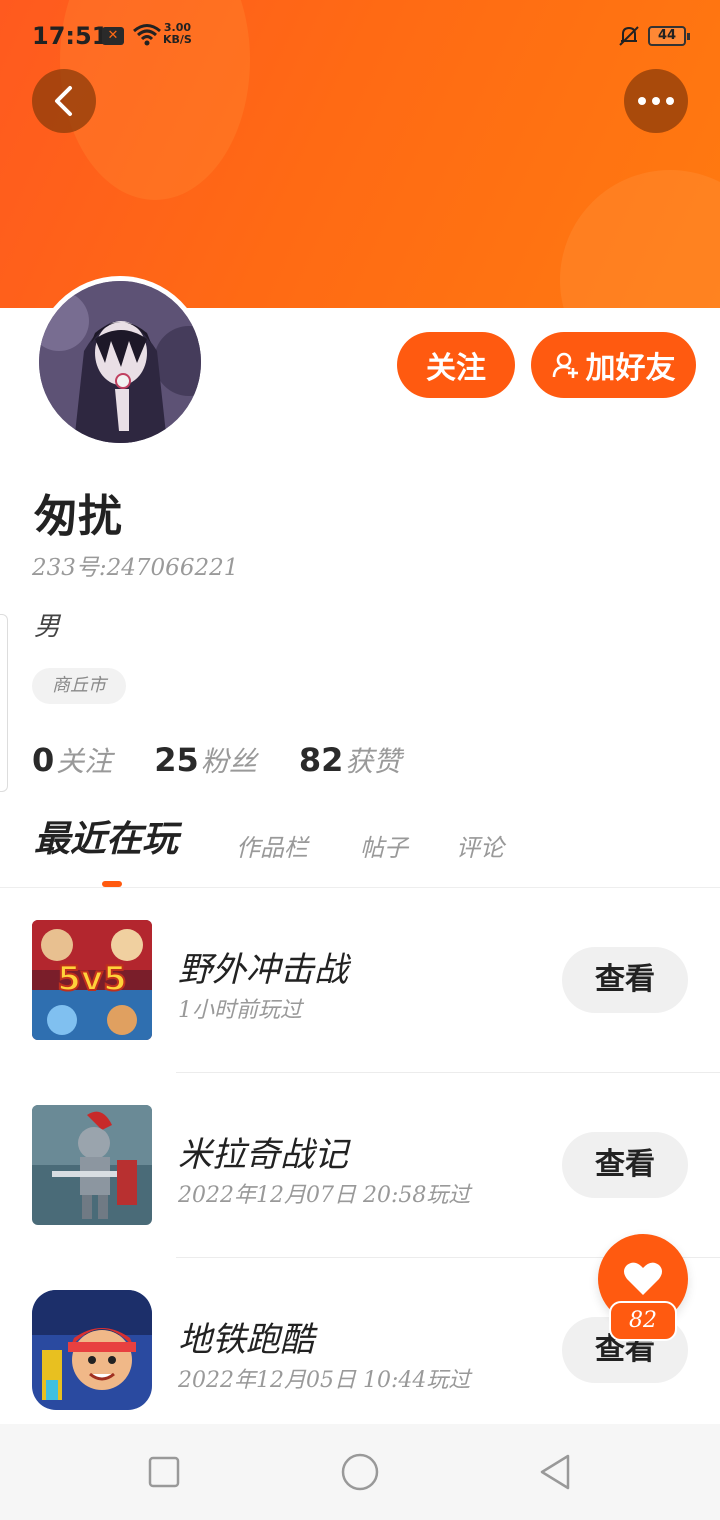 This screenshot has width=720, height=1520. What do you see at coordinates (630, 368) in the screenshot?
I see `add-friend-button-label: 加好友` at bounding box center [630, 368].